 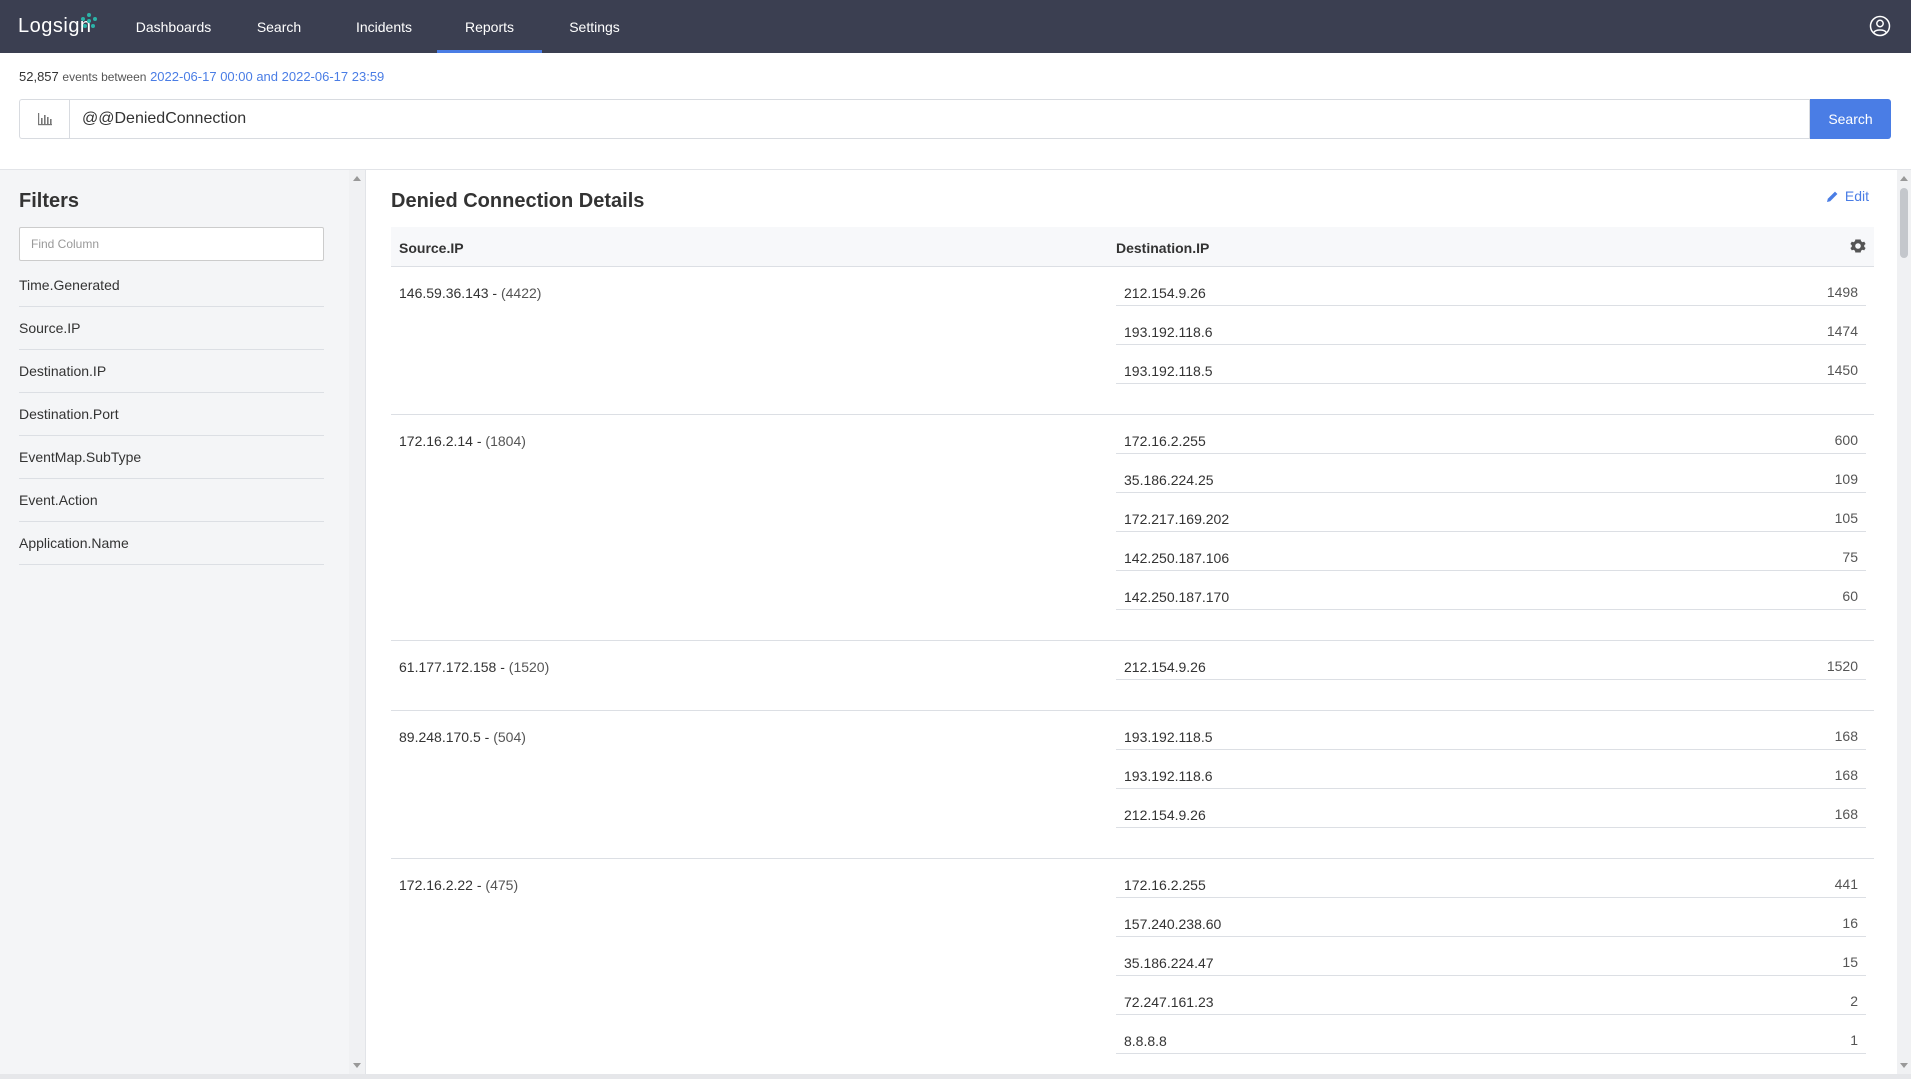 I want to click on list-item: 212.154.9.26 168, so click(x=1491, y=808).